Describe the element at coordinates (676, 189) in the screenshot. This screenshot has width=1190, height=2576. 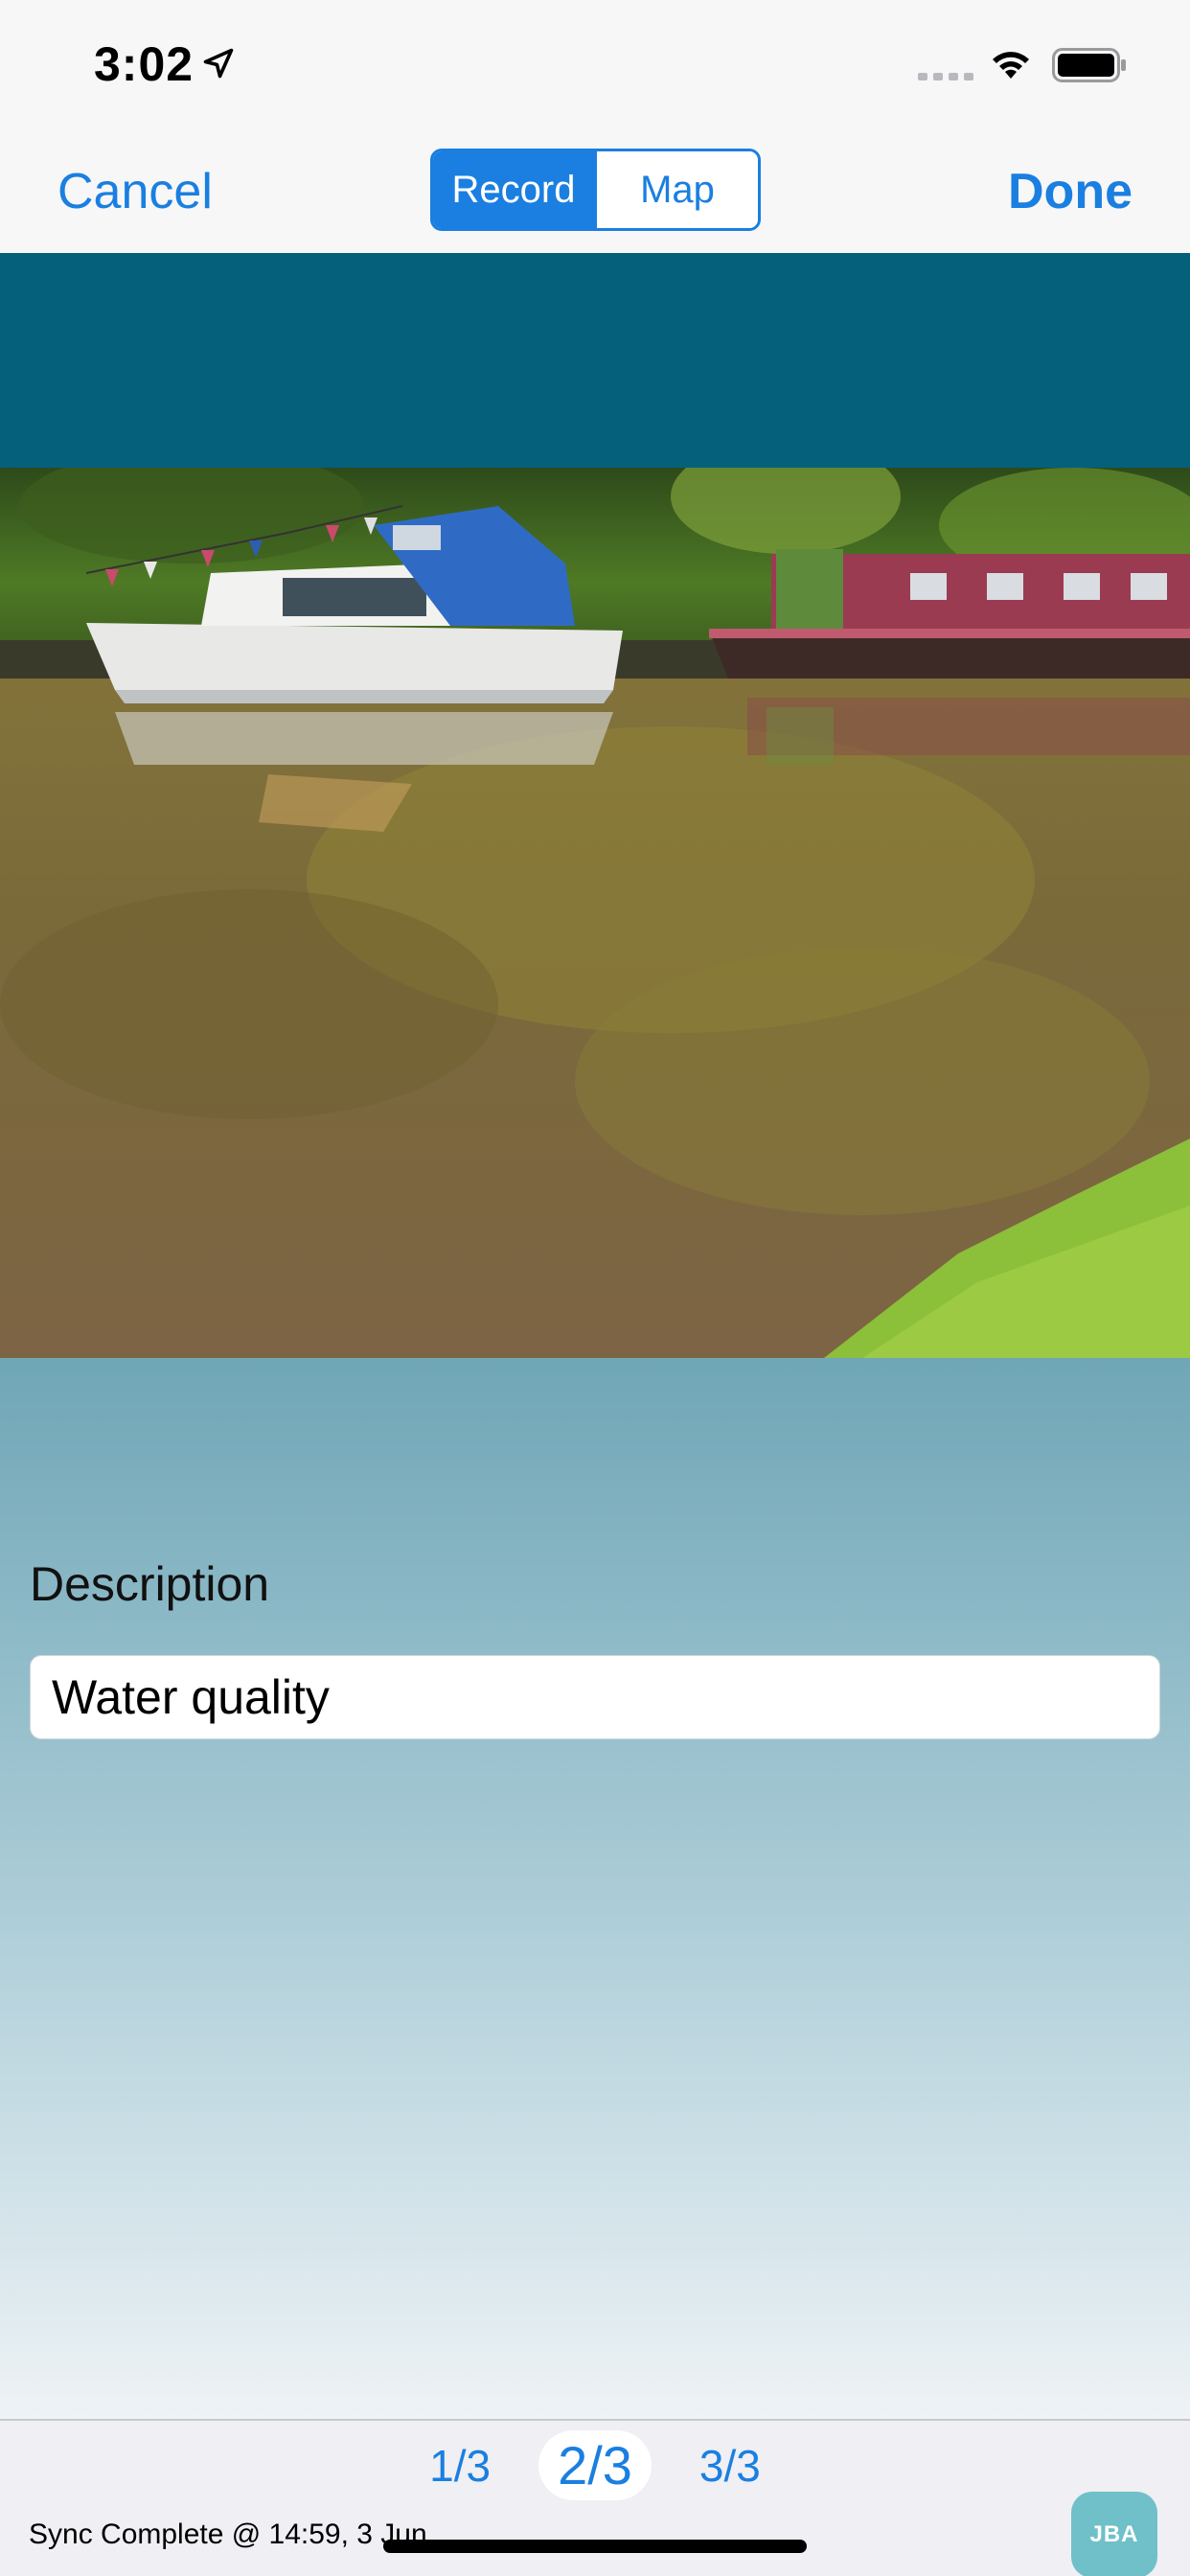
I see `segment-map: Map` at that location.